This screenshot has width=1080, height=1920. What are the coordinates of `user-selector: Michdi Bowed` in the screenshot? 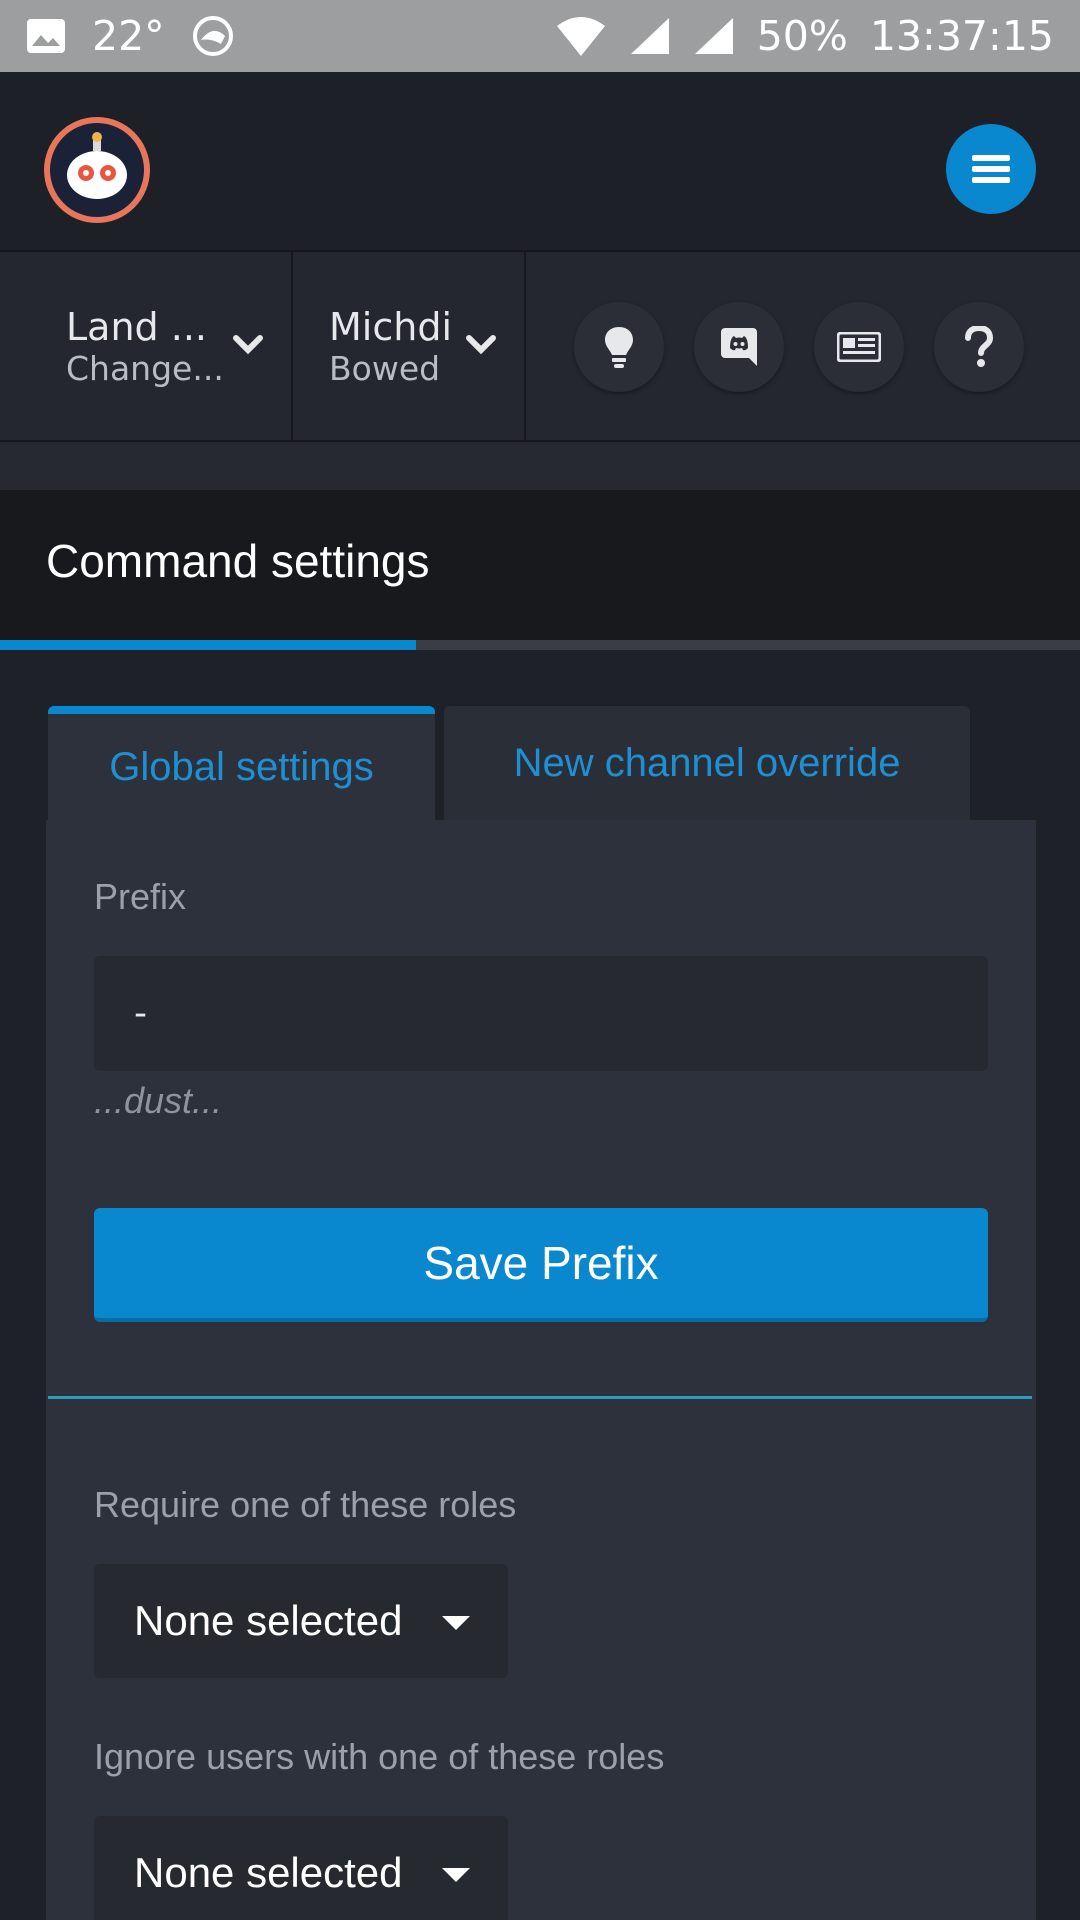 It's located at (409, 347).